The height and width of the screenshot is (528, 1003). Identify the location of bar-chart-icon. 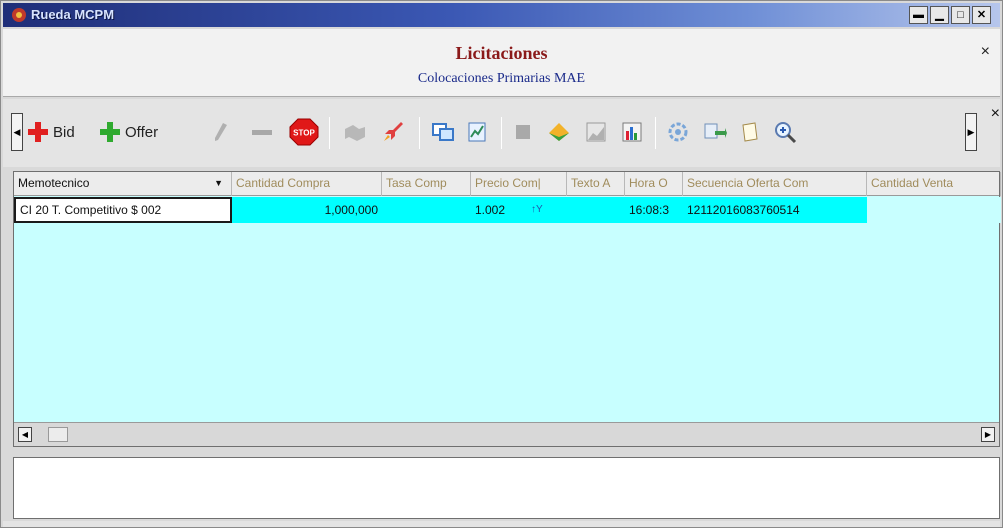
(632, 132).